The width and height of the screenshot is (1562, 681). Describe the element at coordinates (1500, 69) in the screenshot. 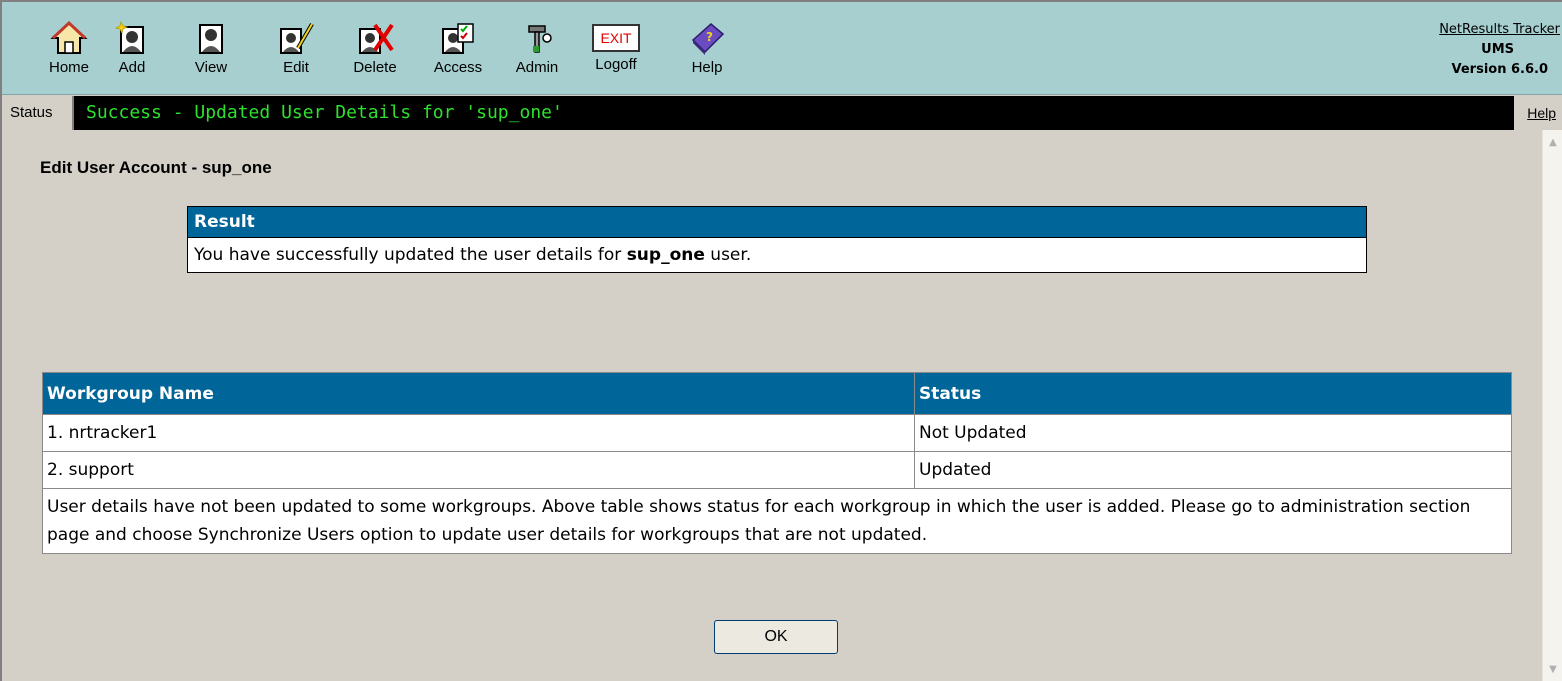

I see `version-label: Version 6.6.0` at that location.